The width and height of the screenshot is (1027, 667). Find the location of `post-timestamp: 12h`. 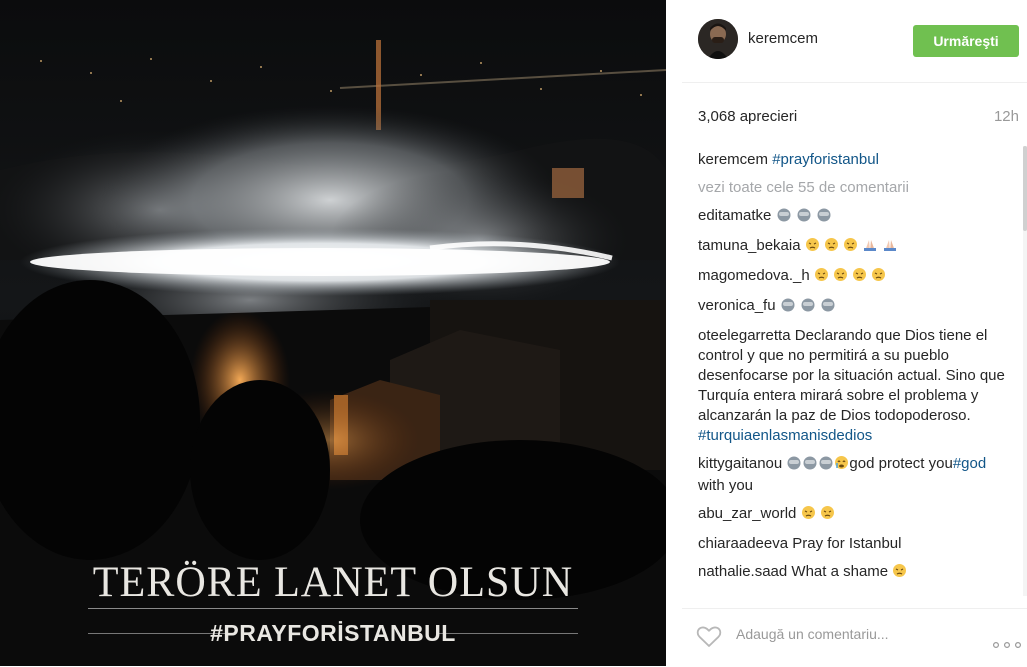

post-timestamp: 12h is located at coordinates (1006, 116).